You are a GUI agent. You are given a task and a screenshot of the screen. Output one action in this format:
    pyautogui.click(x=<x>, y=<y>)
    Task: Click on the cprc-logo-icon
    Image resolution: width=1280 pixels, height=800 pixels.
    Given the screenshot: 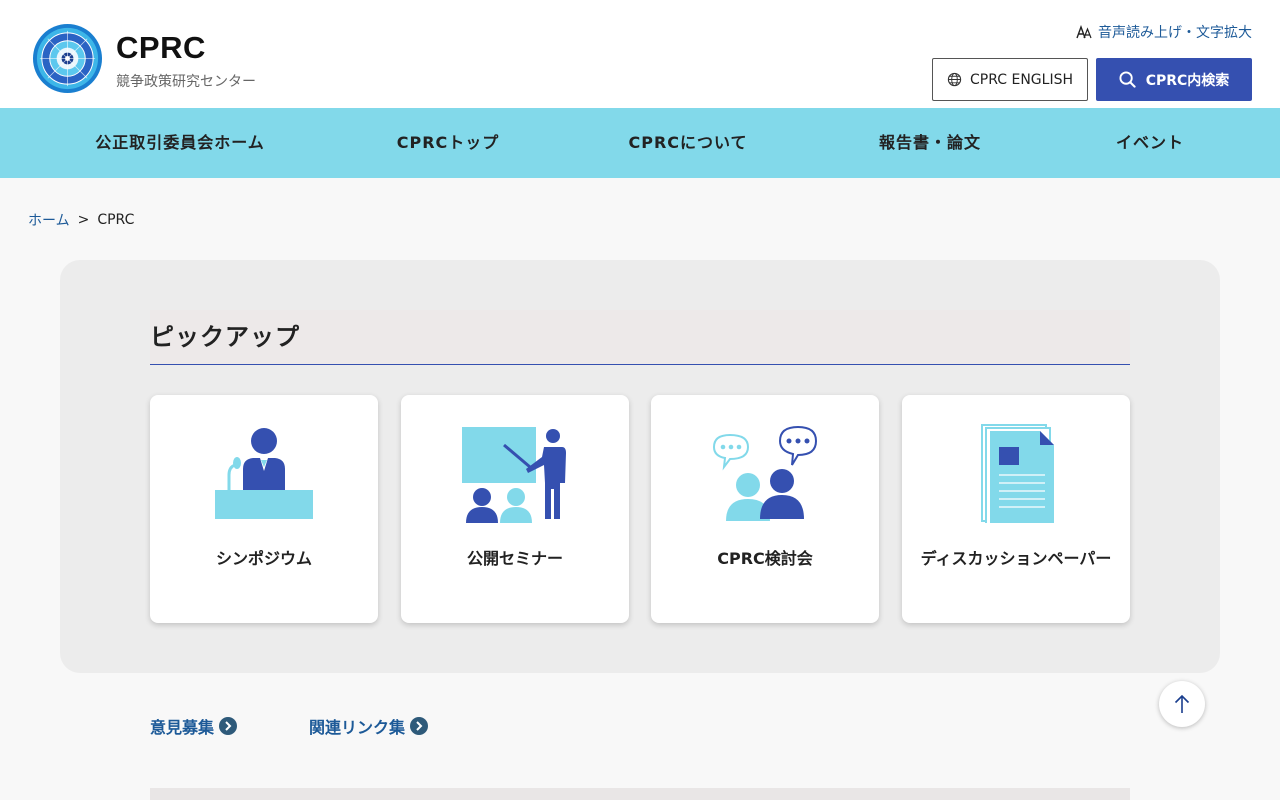 What is the action you would take?
    pyautogui.click(x=67, y=58)
    